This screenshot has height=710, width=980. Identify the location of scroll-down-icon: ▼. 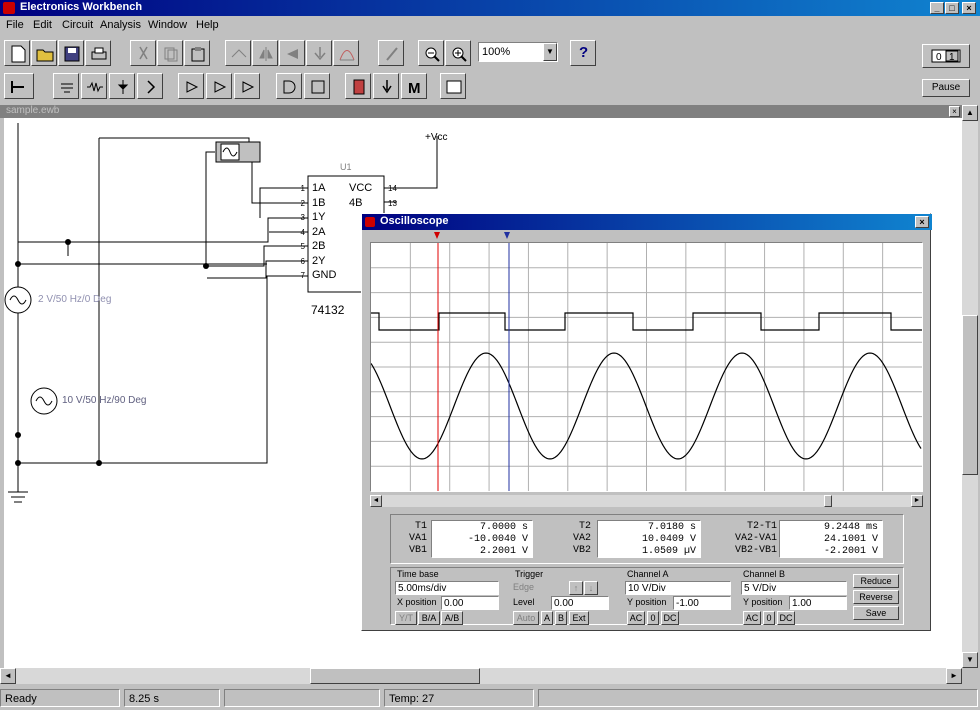
(970, 660).